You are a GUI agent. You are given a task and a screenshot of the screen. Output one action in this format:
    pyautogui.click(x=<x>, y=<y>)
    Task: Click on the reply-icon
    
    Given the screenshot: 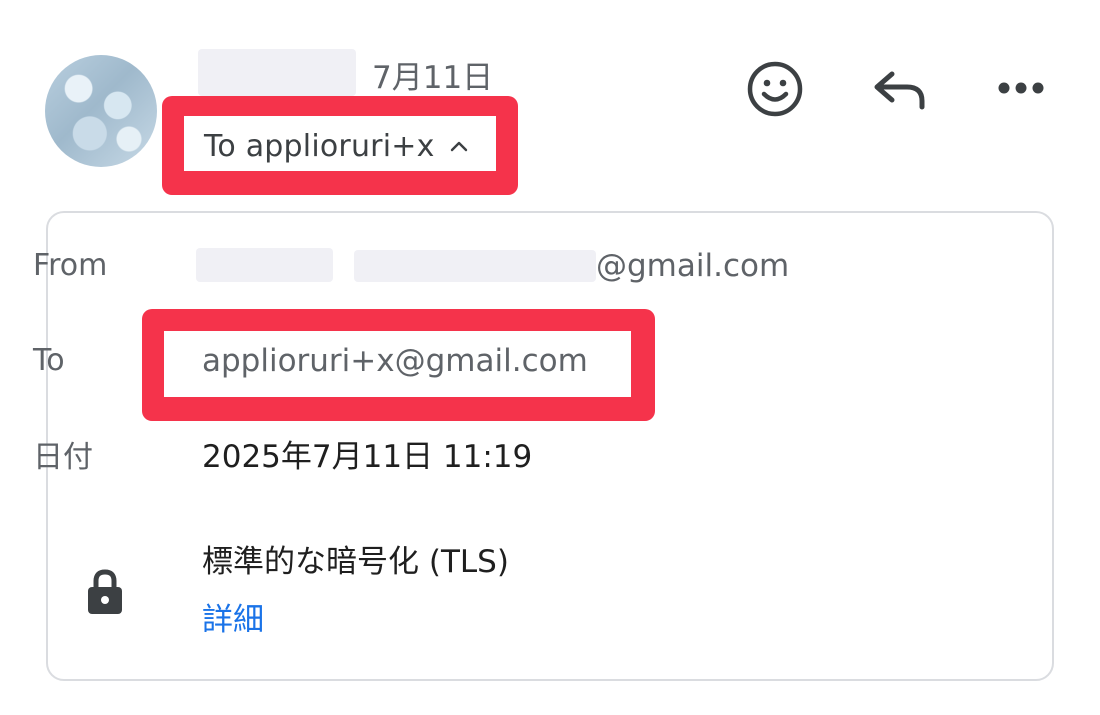 What is the action you would take?
    pyautogui.click(x=899, y=90)
    